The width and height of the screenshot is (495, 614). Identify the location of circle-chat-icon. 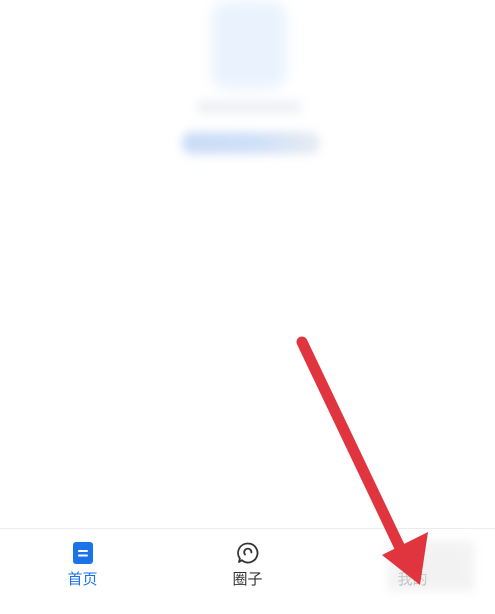
(247, 553).